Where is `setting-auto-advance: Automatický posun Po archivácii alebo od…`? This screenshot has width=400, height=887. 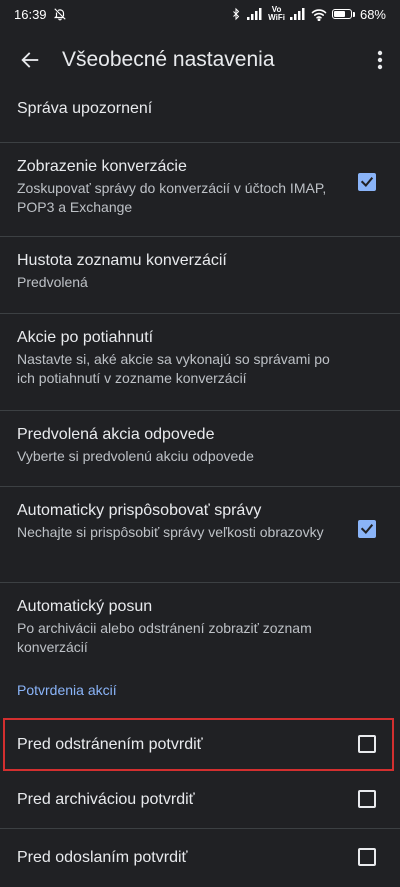 setting-auto-advance: Automatický posun Po archivácii alebo od… is located at coordinates (200, 631).